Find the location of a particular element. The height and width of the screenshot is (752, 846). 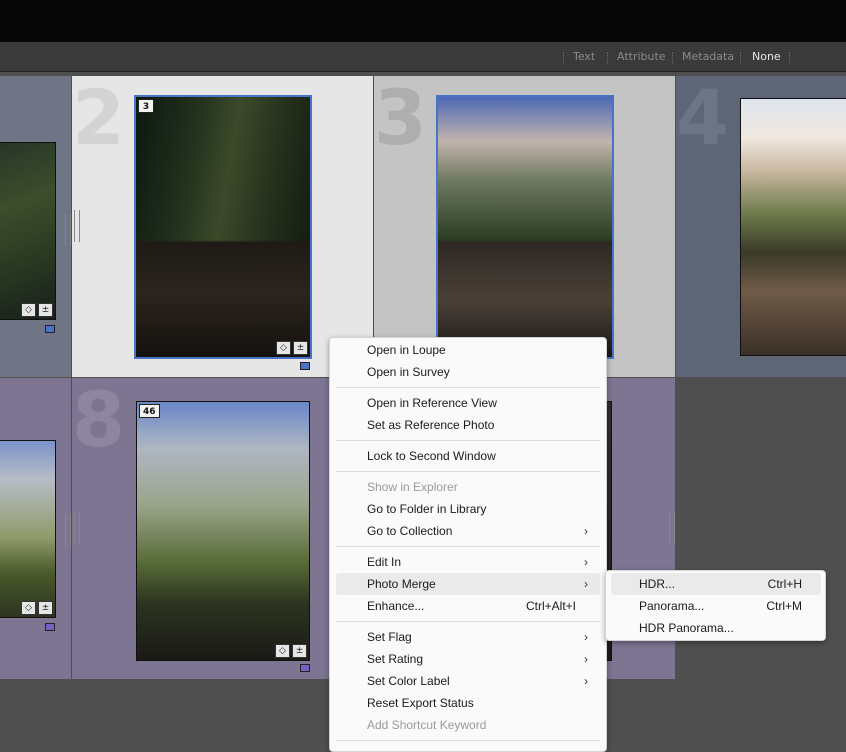

grid-cell-7: ◇ ± is located at coordinates (35, 528).